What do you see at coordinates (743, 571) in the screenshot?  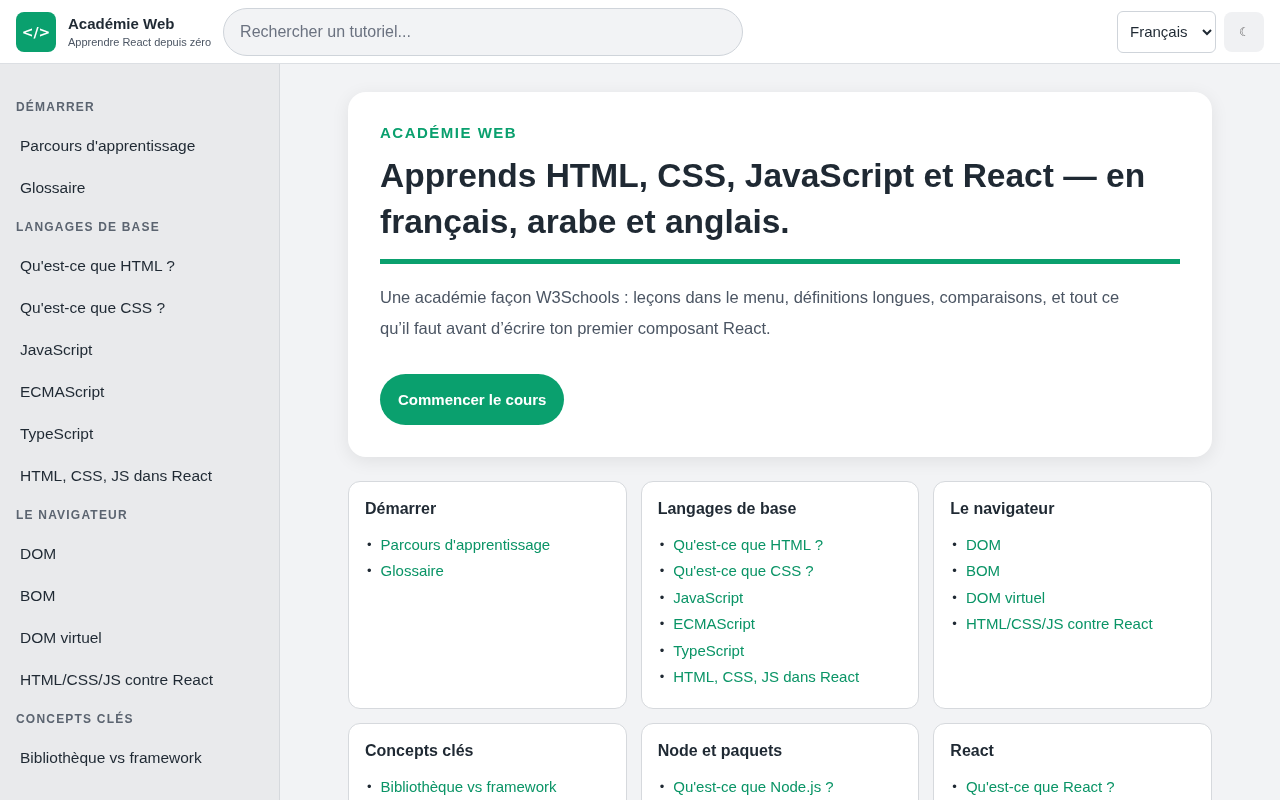 I see `topic-link: Qu'est-ce que CSS ?` at bounding box center [743, 571].